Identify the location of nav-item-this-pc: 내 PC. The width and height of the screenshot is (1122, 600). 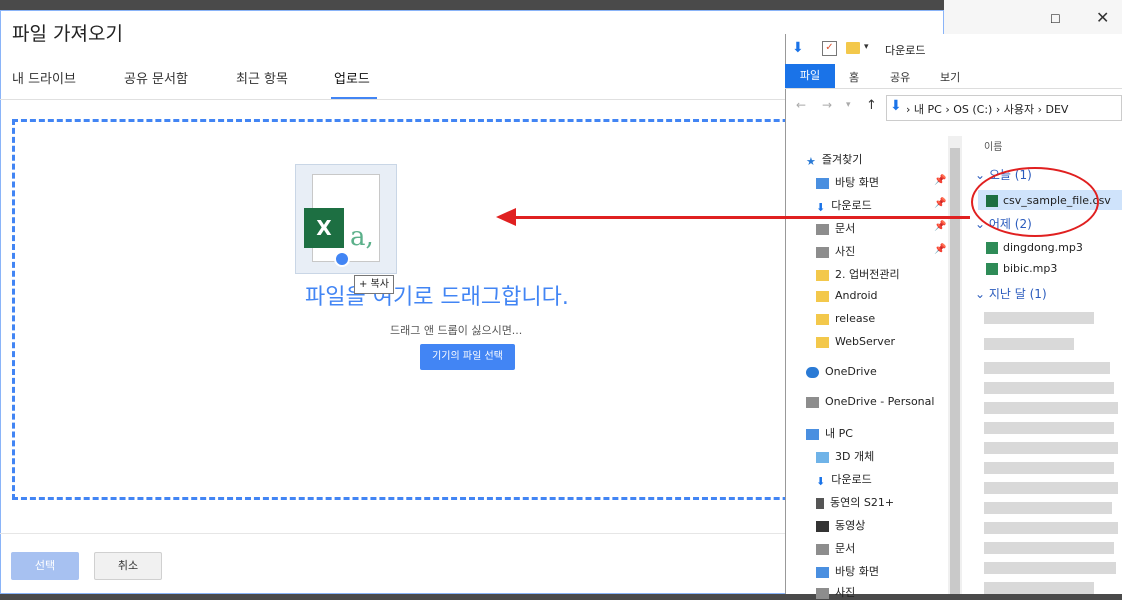
(829, 433).